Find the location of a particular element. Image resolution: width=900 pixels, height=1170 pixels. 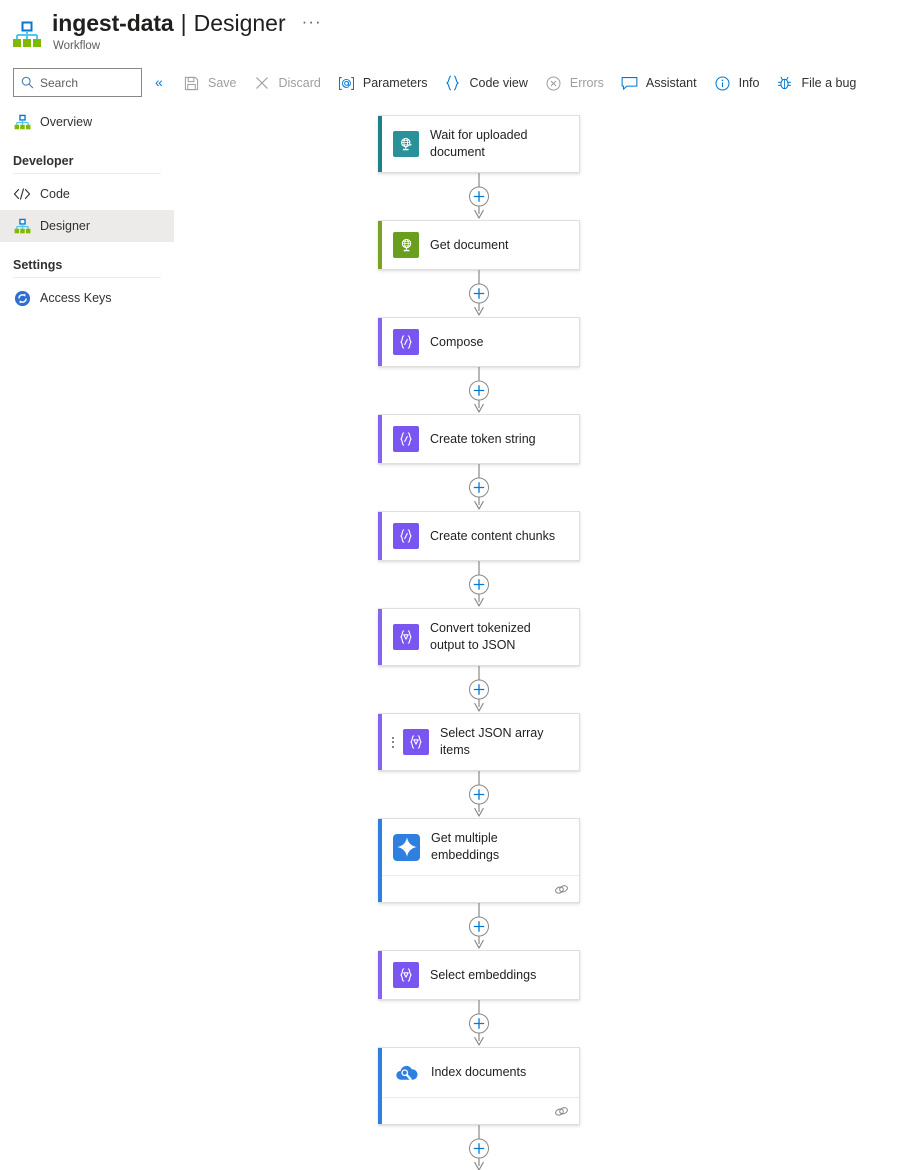

discard-button: Discard is located at coordinates (291, 83).